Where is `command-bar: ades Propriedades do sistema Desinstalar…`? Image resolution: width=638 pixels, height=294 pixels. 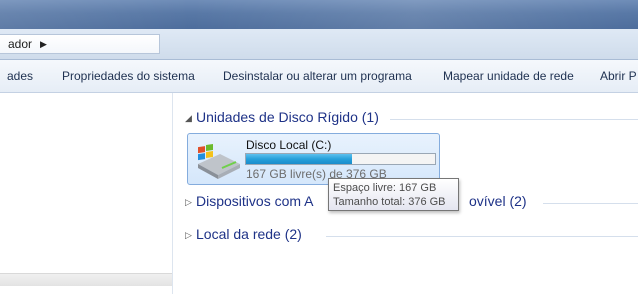 command-bar: ades Propriedades do sistema Desinstalar… is located at coordinates (319, 76).